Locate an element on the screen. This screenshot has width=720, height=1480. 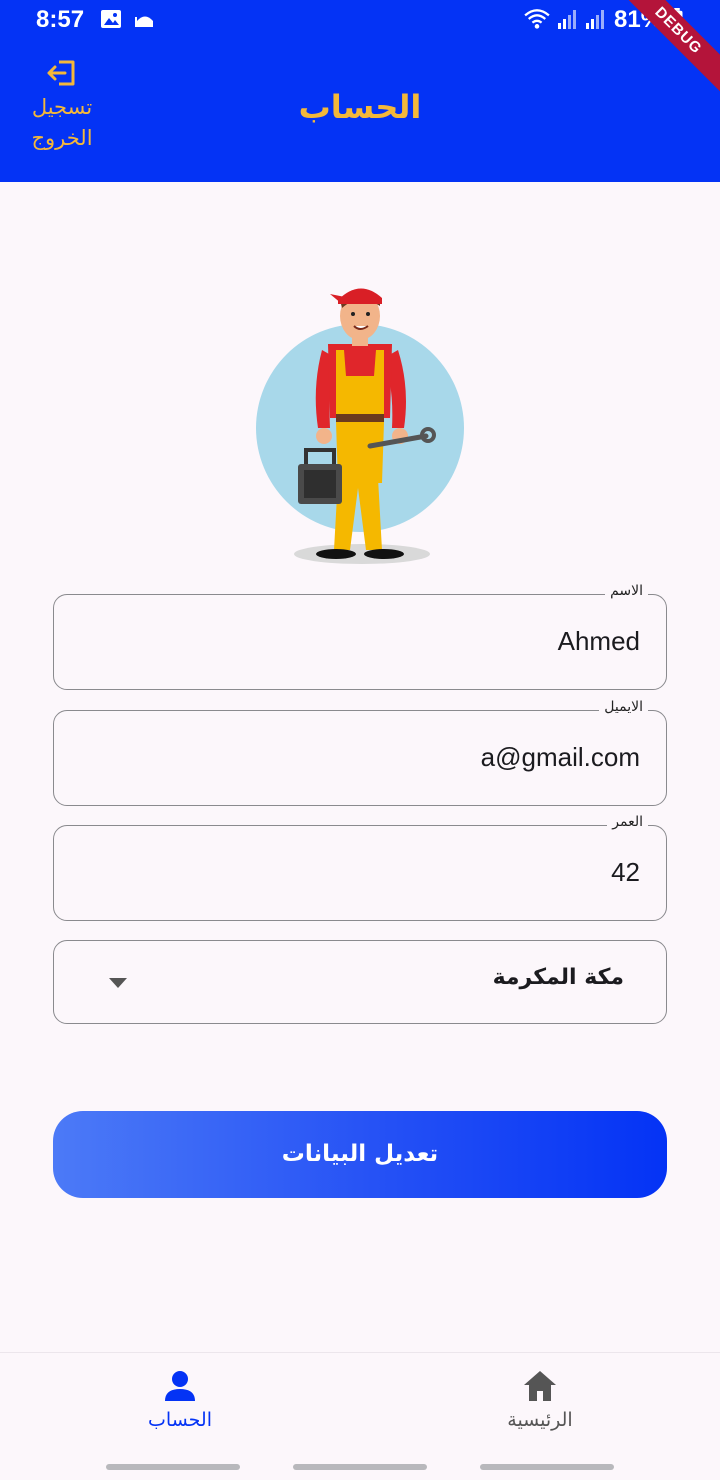
nav-home-label: الرئيسية is located at coordinates (540, 1420).